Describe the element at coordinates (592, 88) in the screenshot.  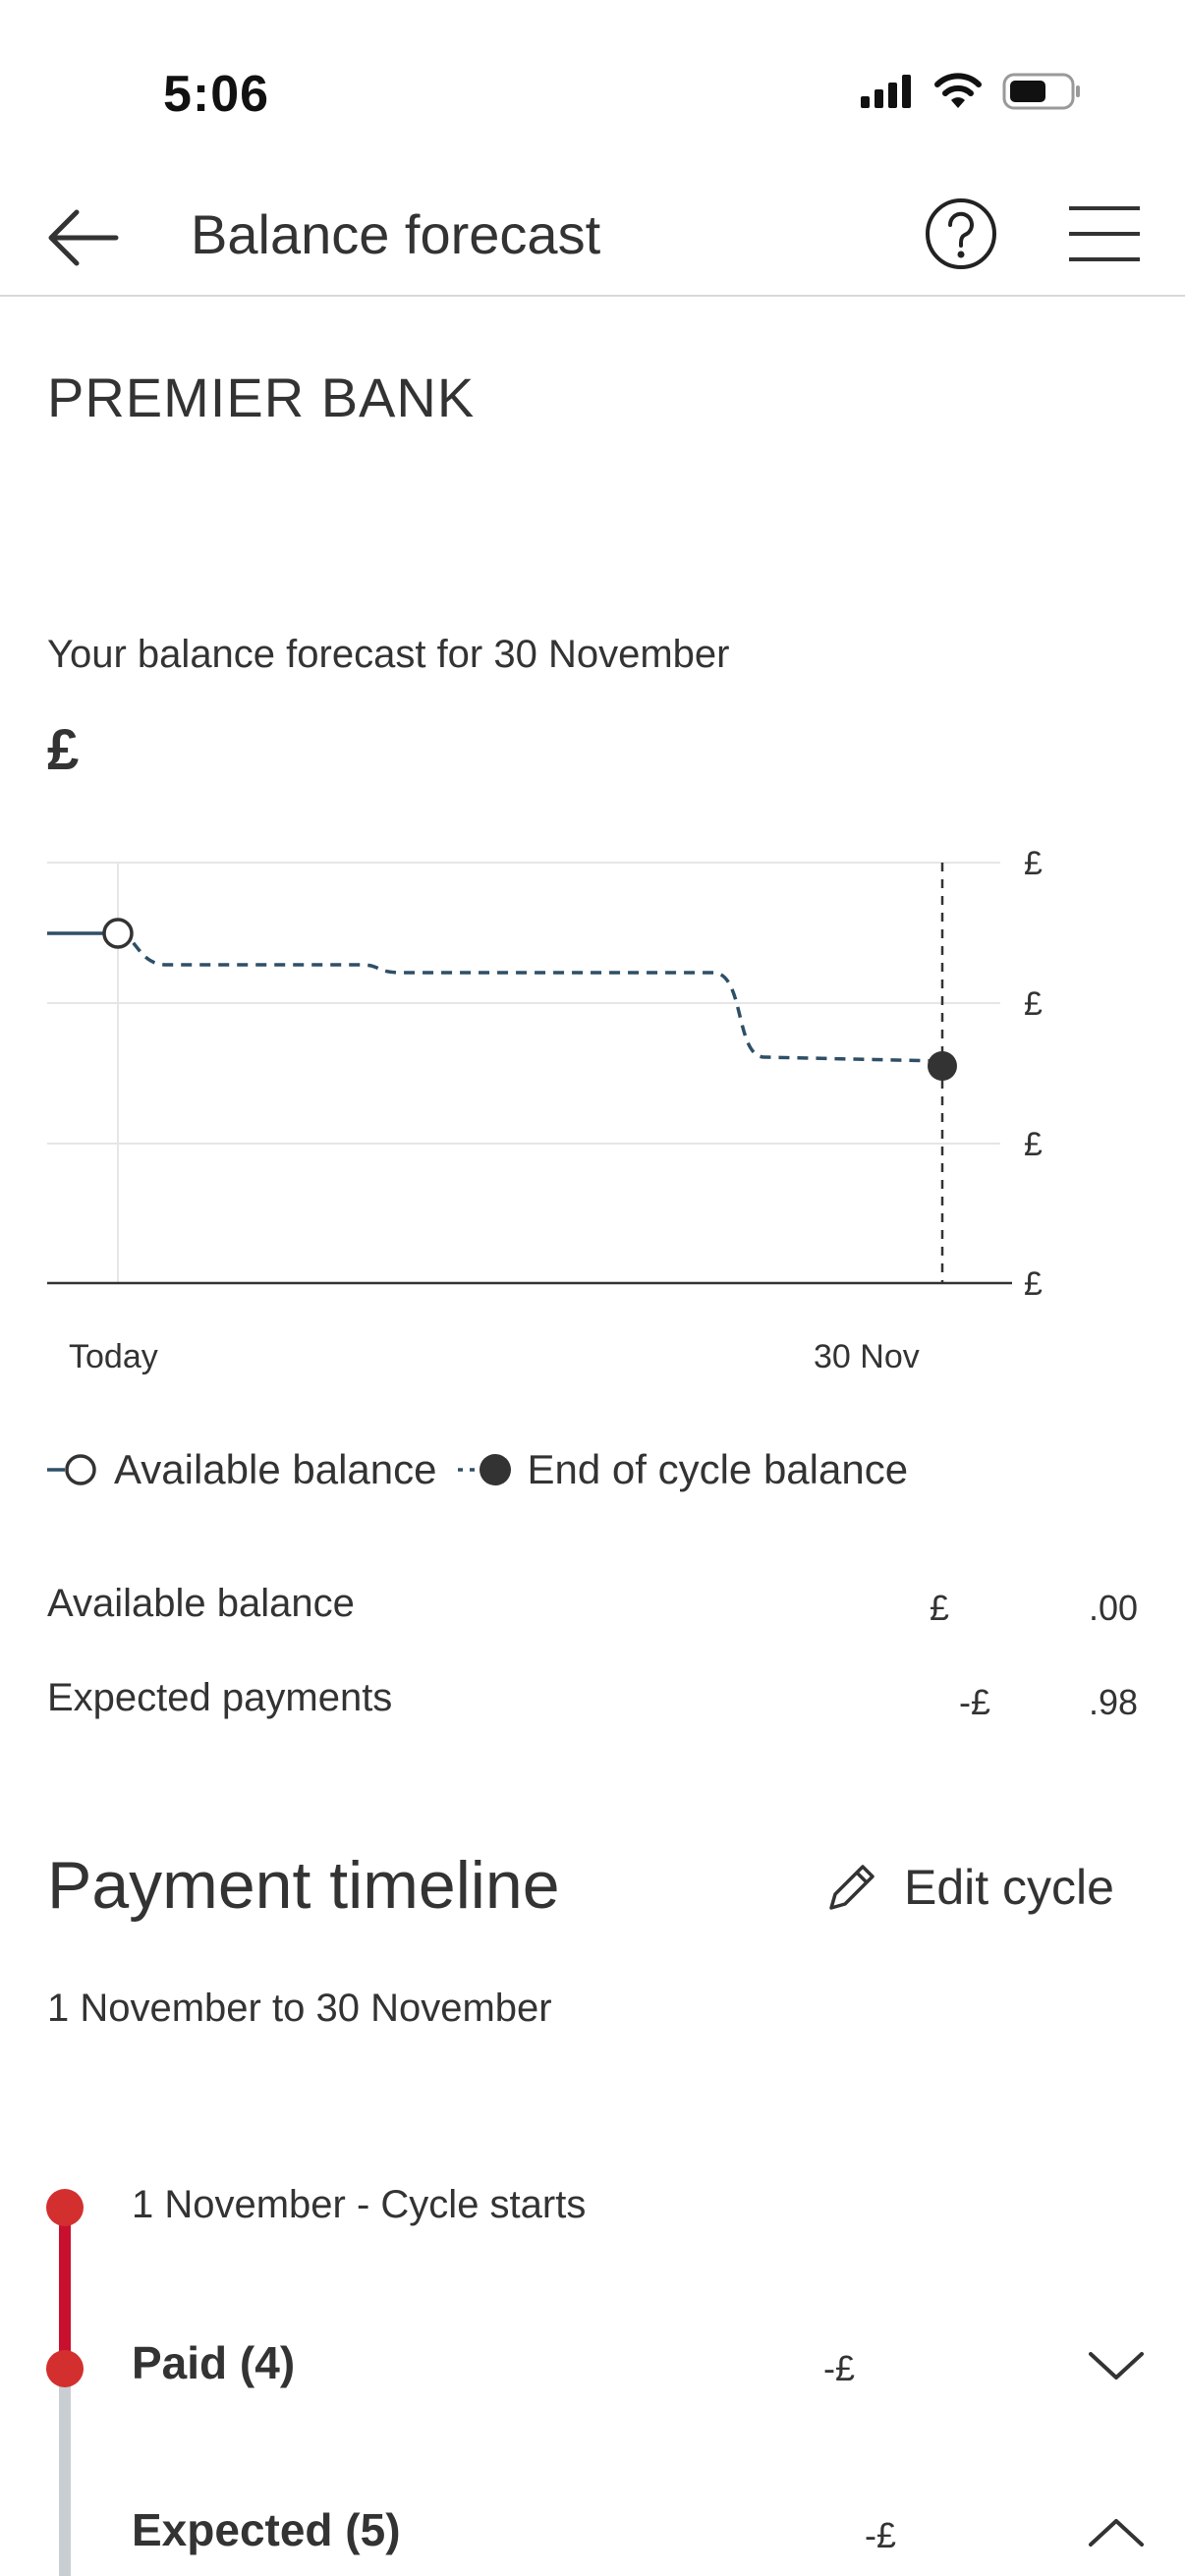
I see `status-bar: 5:06` at that location.